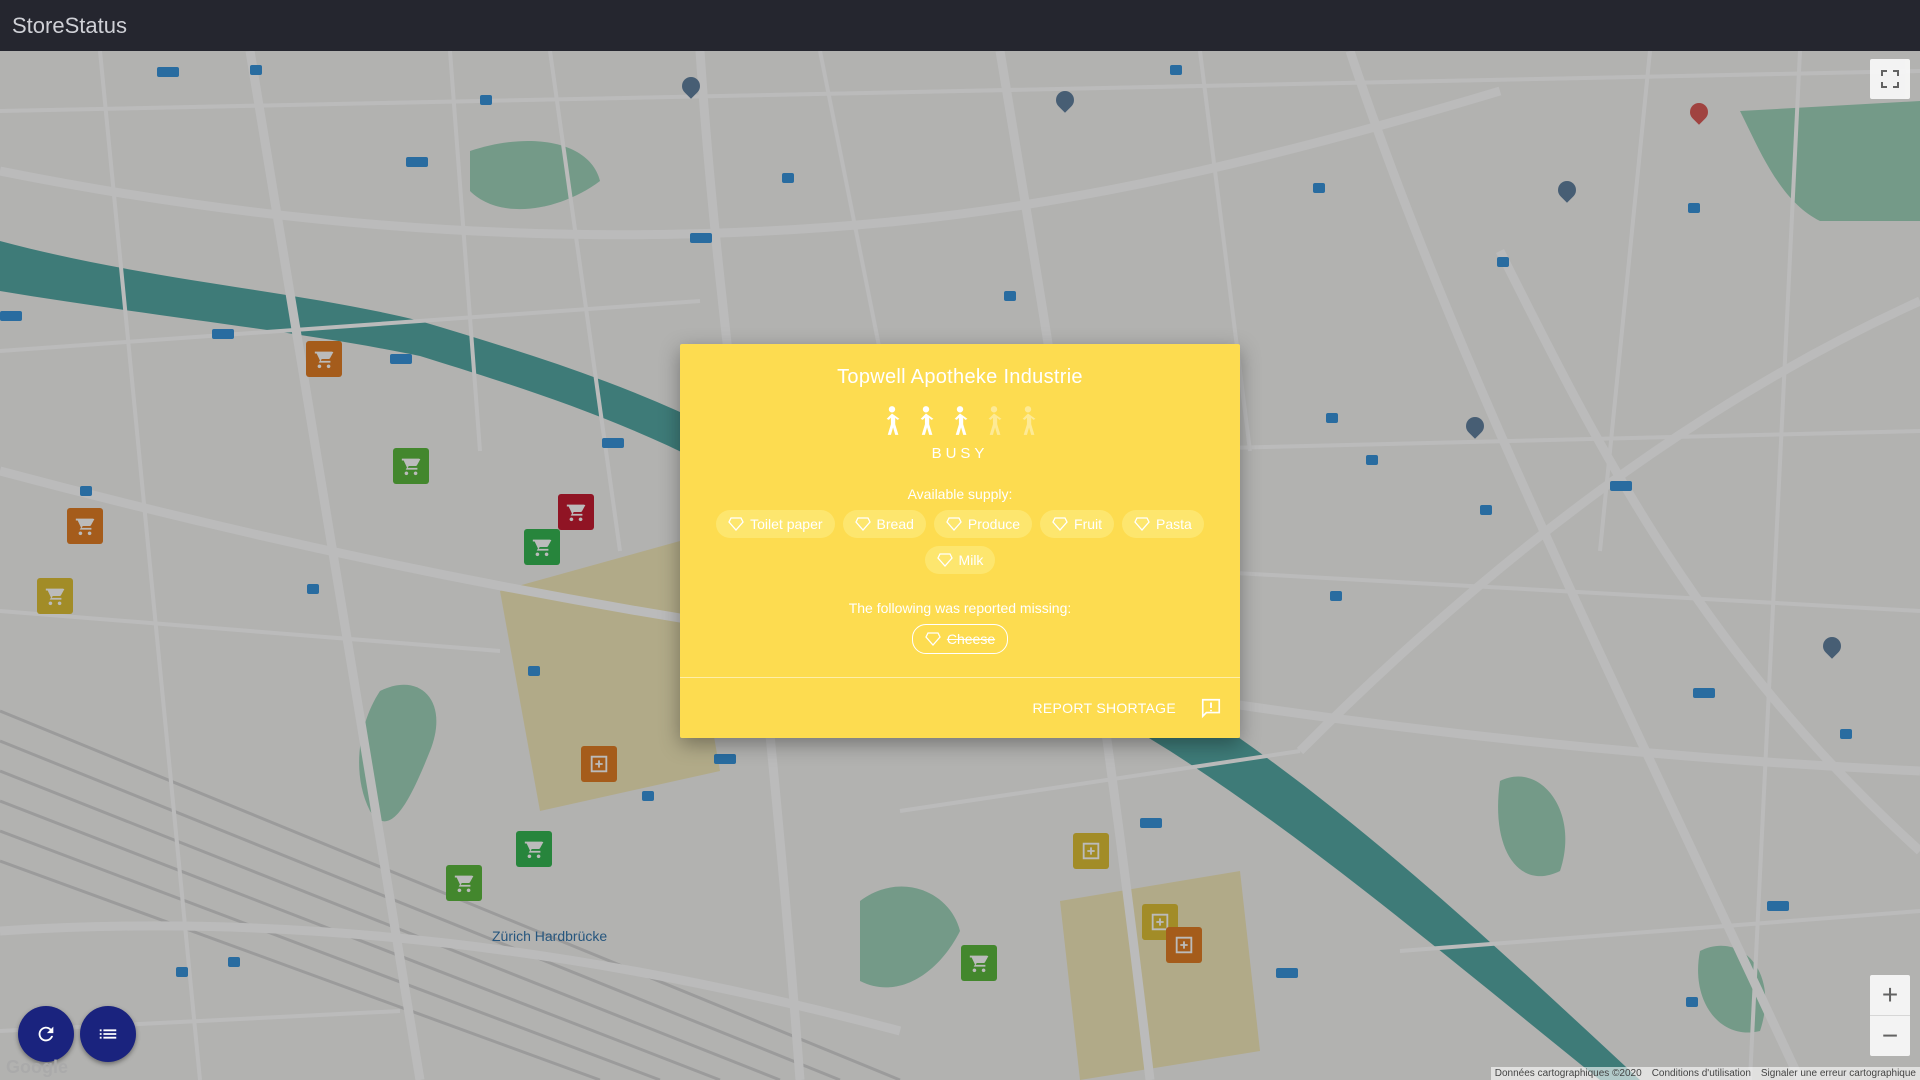 The width and height of the screenshot is (1920, 1080). I want to click on app-title: StoreStatus, so click(69, 25).